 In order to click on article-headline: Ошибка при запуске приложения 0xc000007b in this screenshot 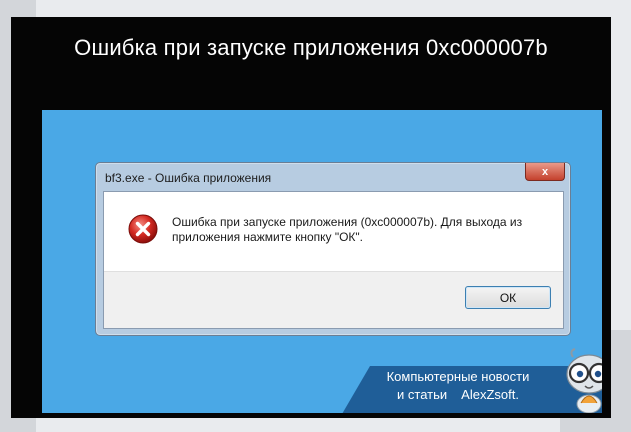, I will do `click(311, 47)`.